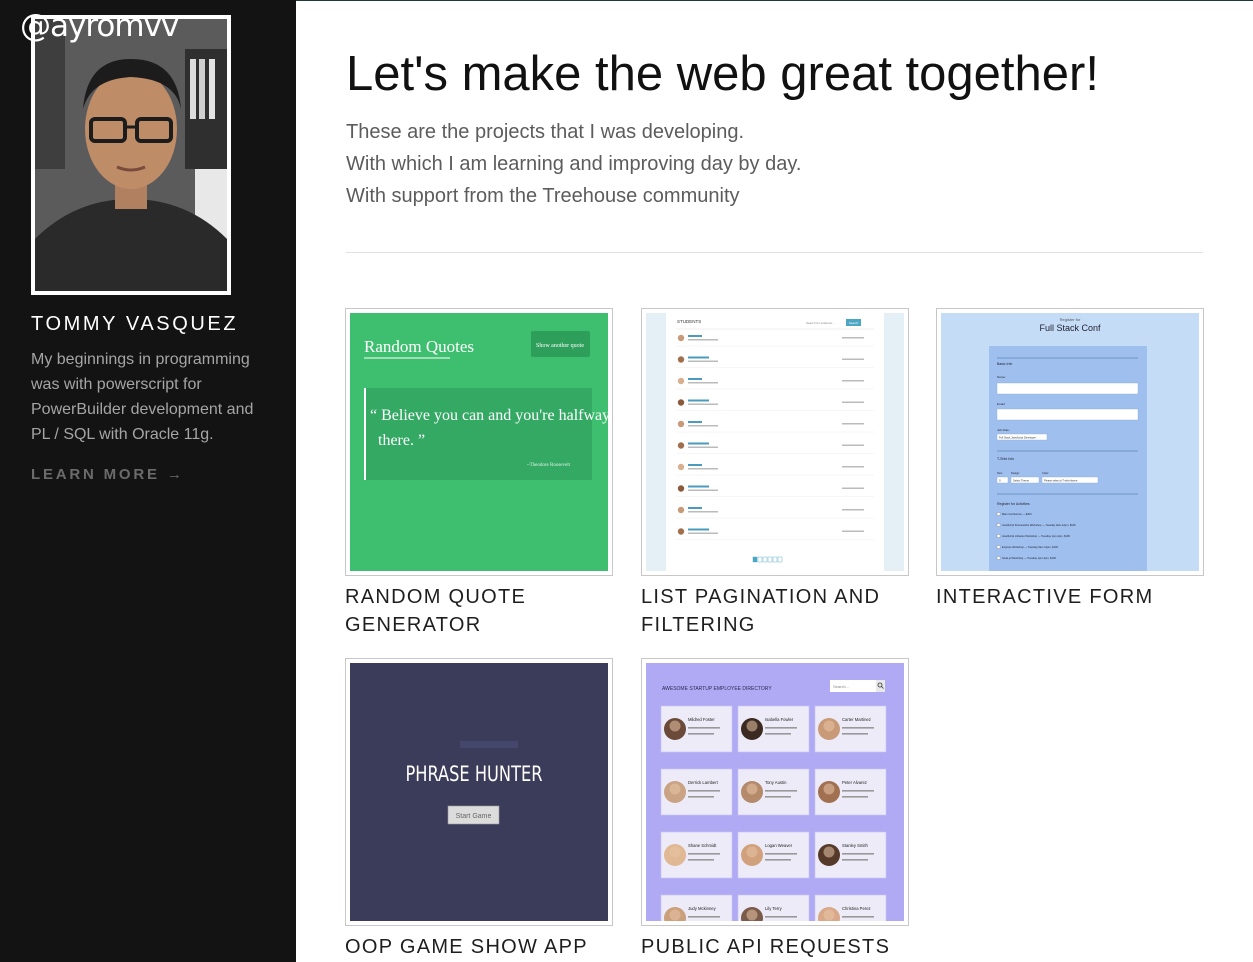 This screenshot has height=962, width=1253. I want to click on employee-name: Mildred Foster, so click(701, 719).